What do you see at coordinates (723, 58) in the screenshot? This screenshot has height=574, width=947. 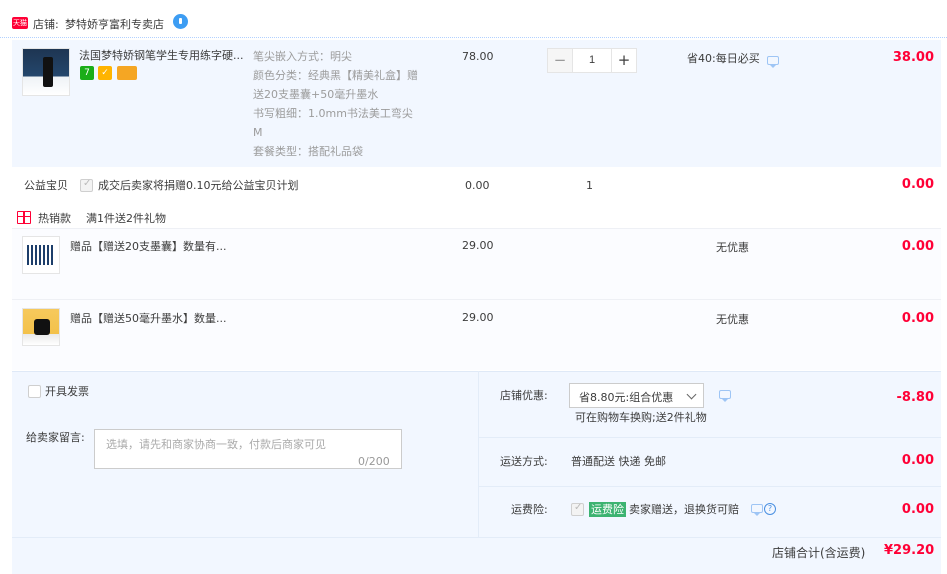 I see `promo-text: 省40:每日必买` at bounding box center [723, 58].